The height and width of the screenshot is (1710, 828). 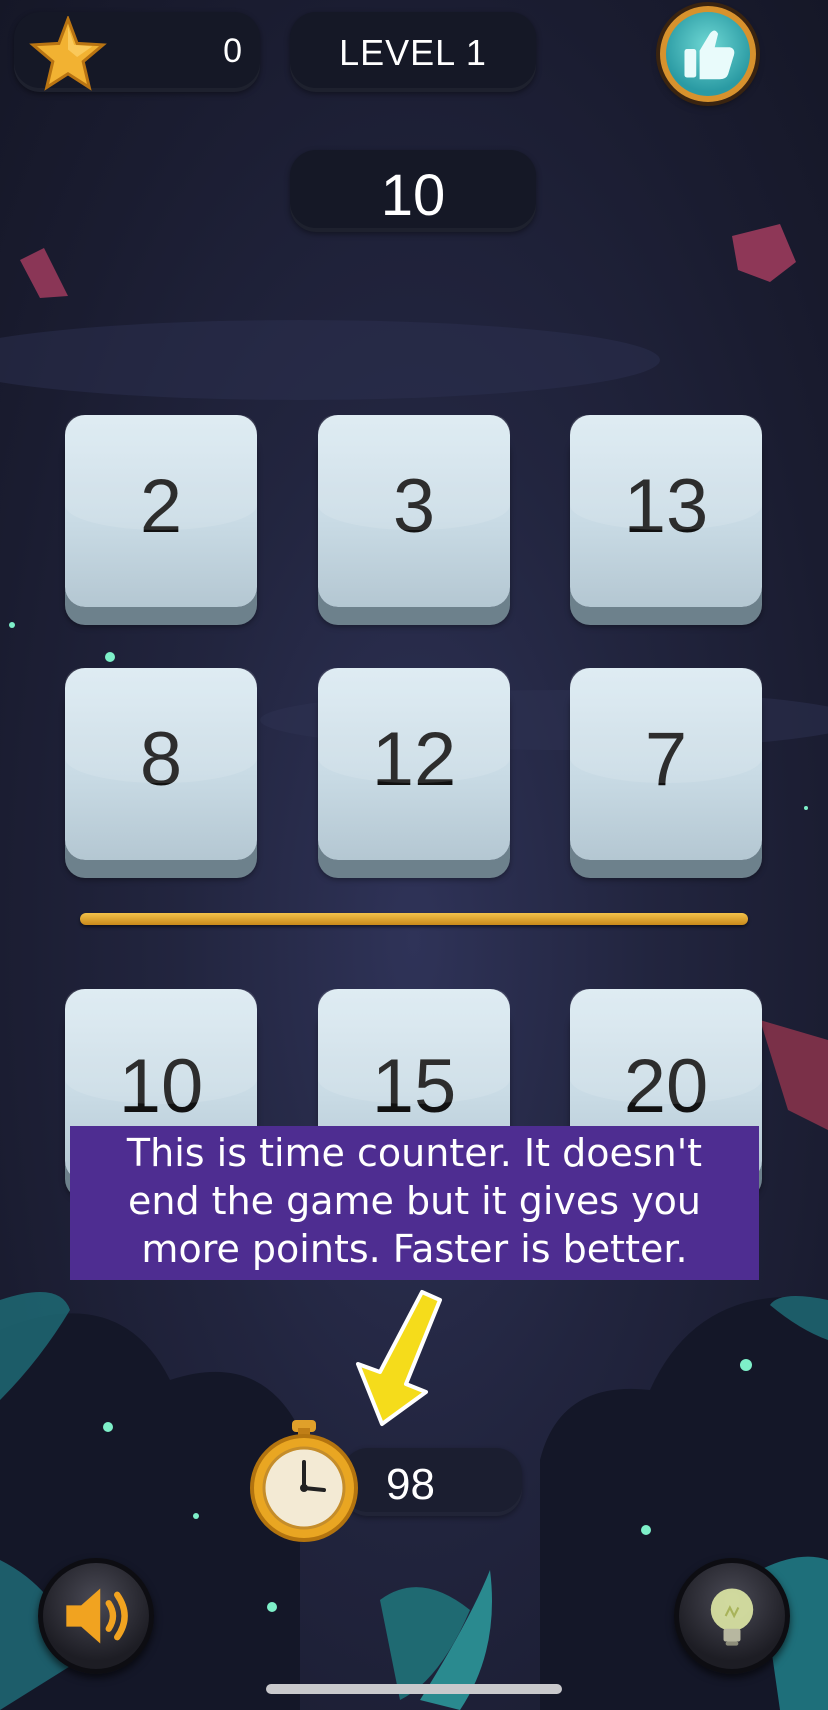 I want to click on number-tile: 2, so click(x=161, y=511).